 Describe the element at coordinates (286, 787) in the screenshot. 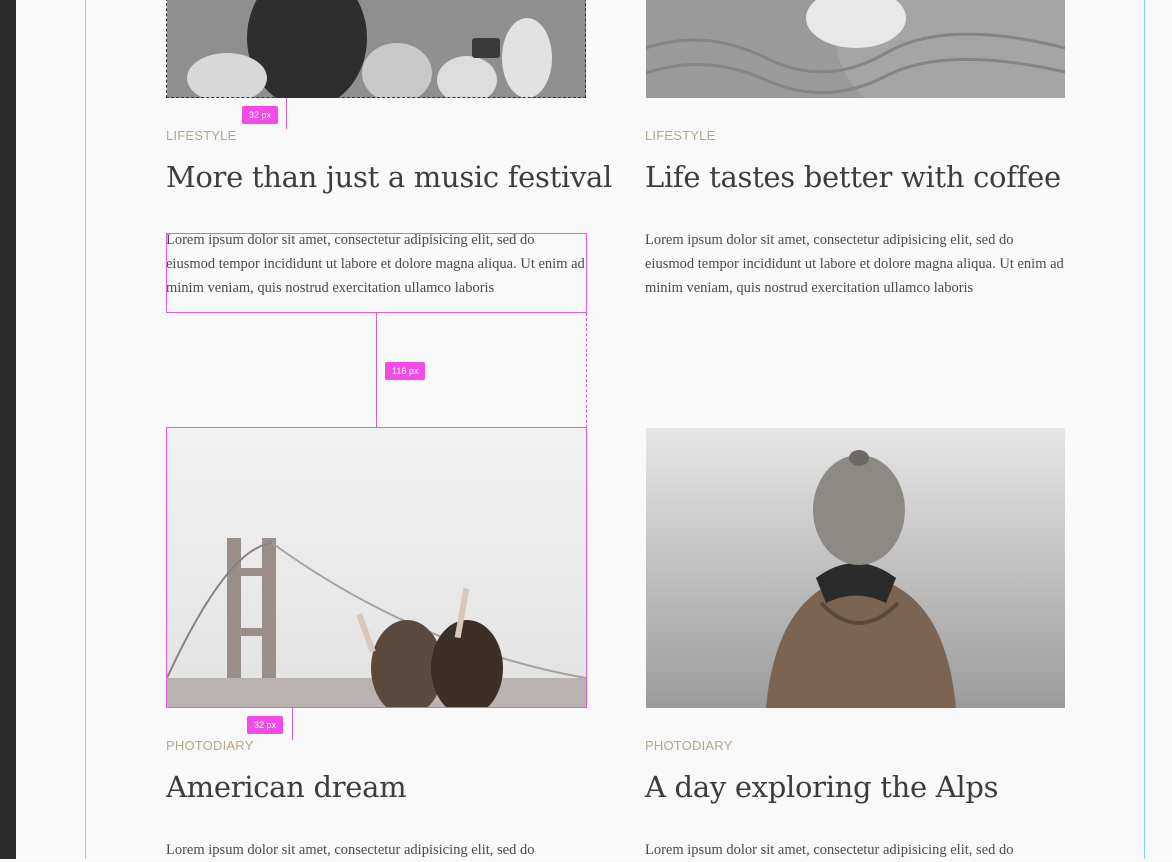

I see `article-title: American dream` at that location.